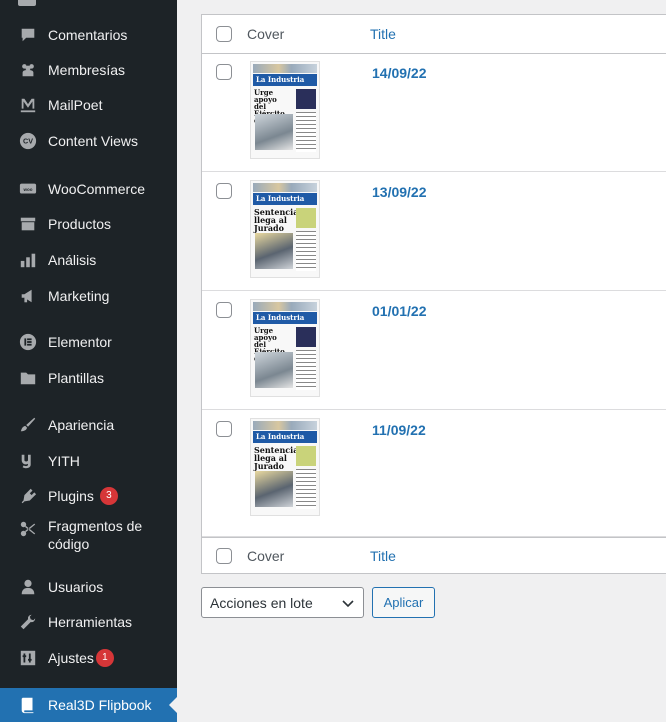 The width and height of the screenshot is (666, 722). Describe the element at coordinates (93, 141) in the screenshot. I see `sidebar-item-label: Content Views` at that location.